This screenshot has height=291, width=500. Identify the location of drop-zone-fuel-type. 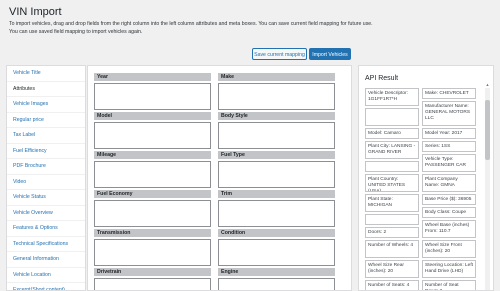
(276, 174).